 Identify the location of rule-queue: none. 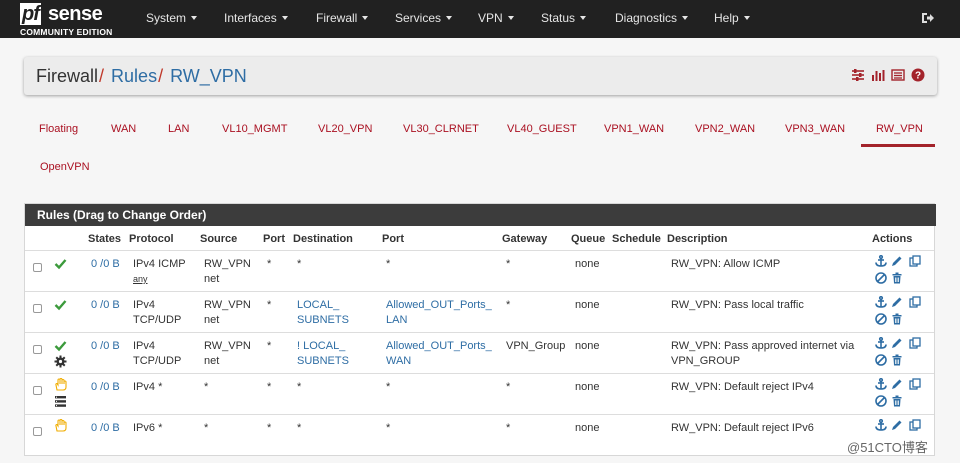
(587, 387).